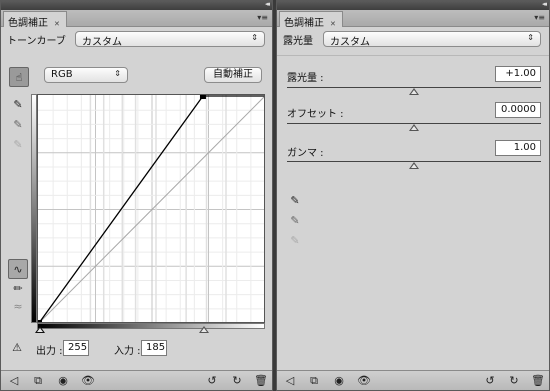 This screenshot has width=550, height=391. I want to click on output-label: 出力 :, so click(49, 351).